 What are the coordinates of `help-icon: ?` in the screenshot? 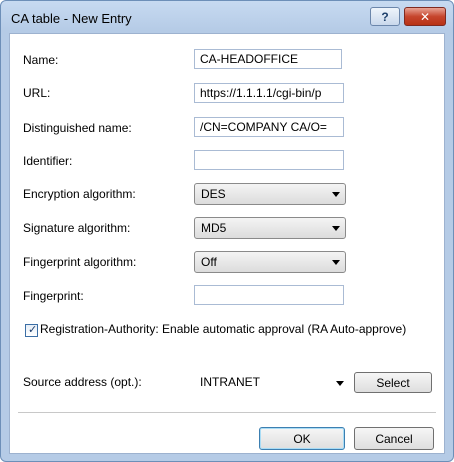 It's located at (385, 16).